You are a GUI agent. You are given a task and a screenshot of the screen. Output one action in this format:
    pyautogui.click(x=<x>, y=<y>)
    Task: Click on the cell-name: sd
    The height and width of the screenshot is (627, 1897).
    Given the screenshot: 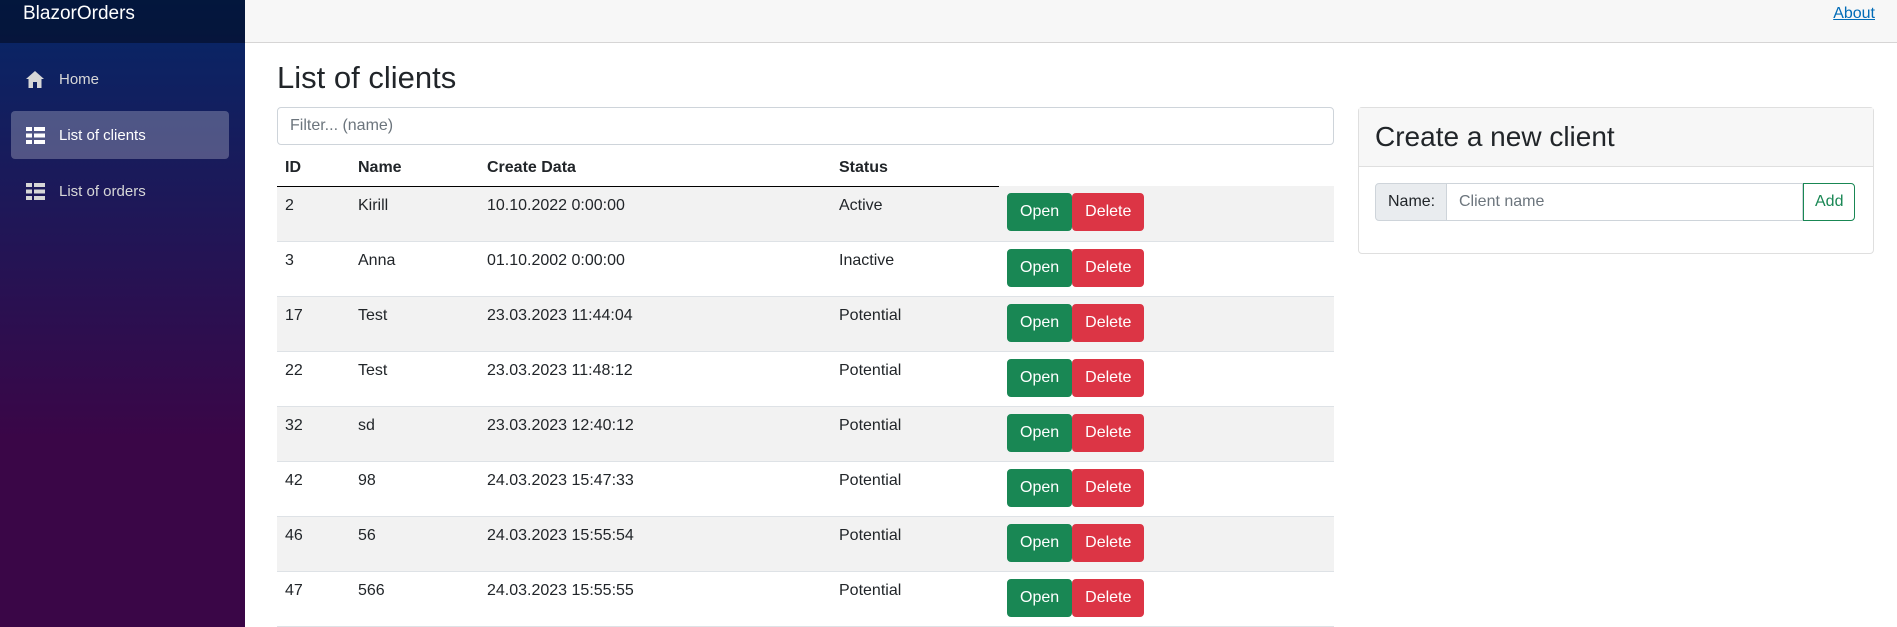 What is the action you would take?
    pyautogui.click(x=414, y=434)
    